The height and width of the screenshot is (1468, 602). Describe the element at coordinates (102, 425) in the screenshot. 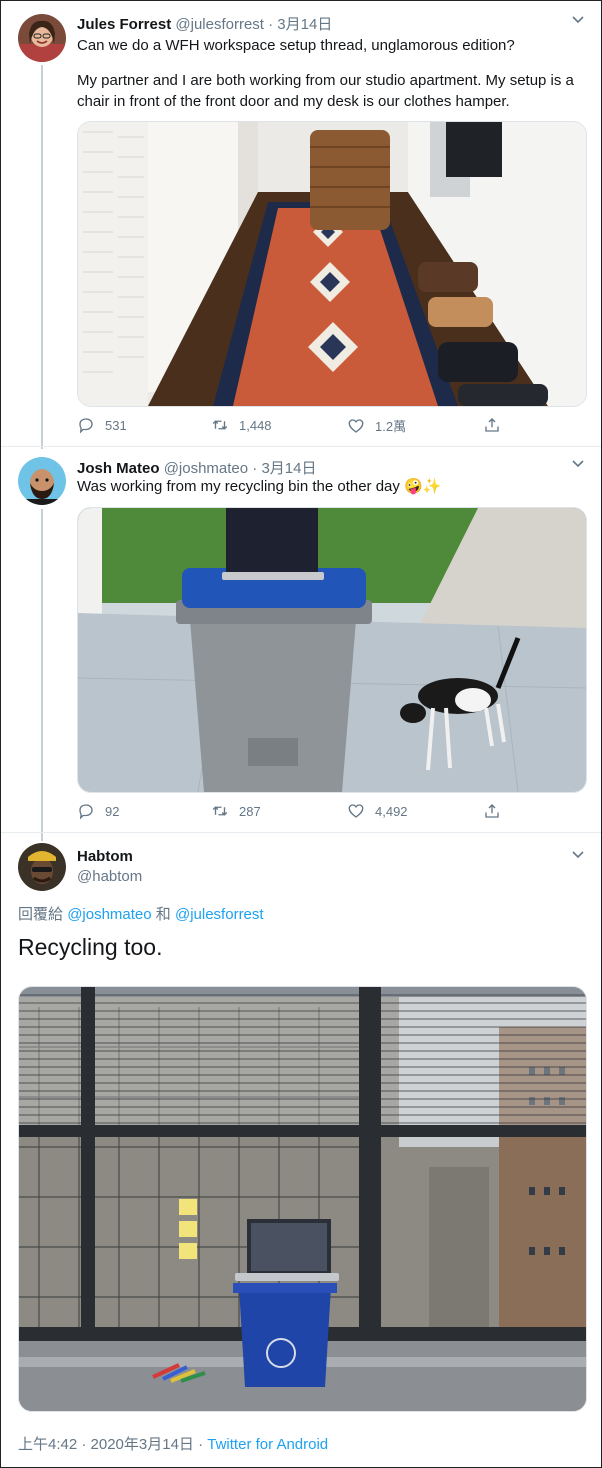

I see `reply-button: 531` at that location.